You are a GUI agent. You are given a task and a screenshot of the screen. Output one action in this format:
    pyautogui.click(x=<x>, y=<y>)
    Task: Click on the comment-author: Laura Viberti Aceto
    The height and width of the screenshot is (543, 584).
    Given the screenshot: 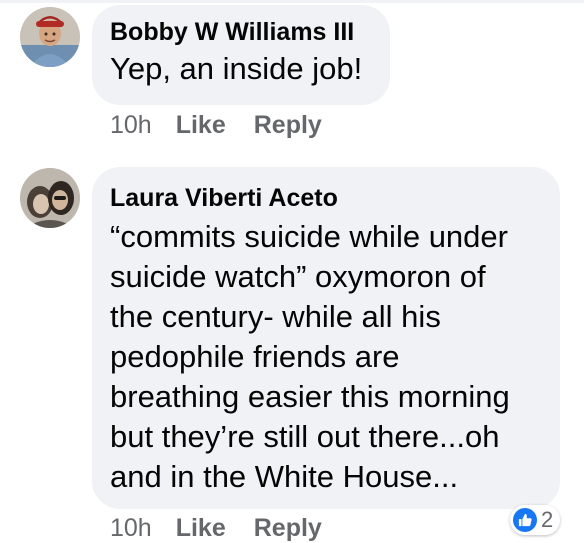 What is the action you would take?
    pyautogui.click(x=335, y=198)
    